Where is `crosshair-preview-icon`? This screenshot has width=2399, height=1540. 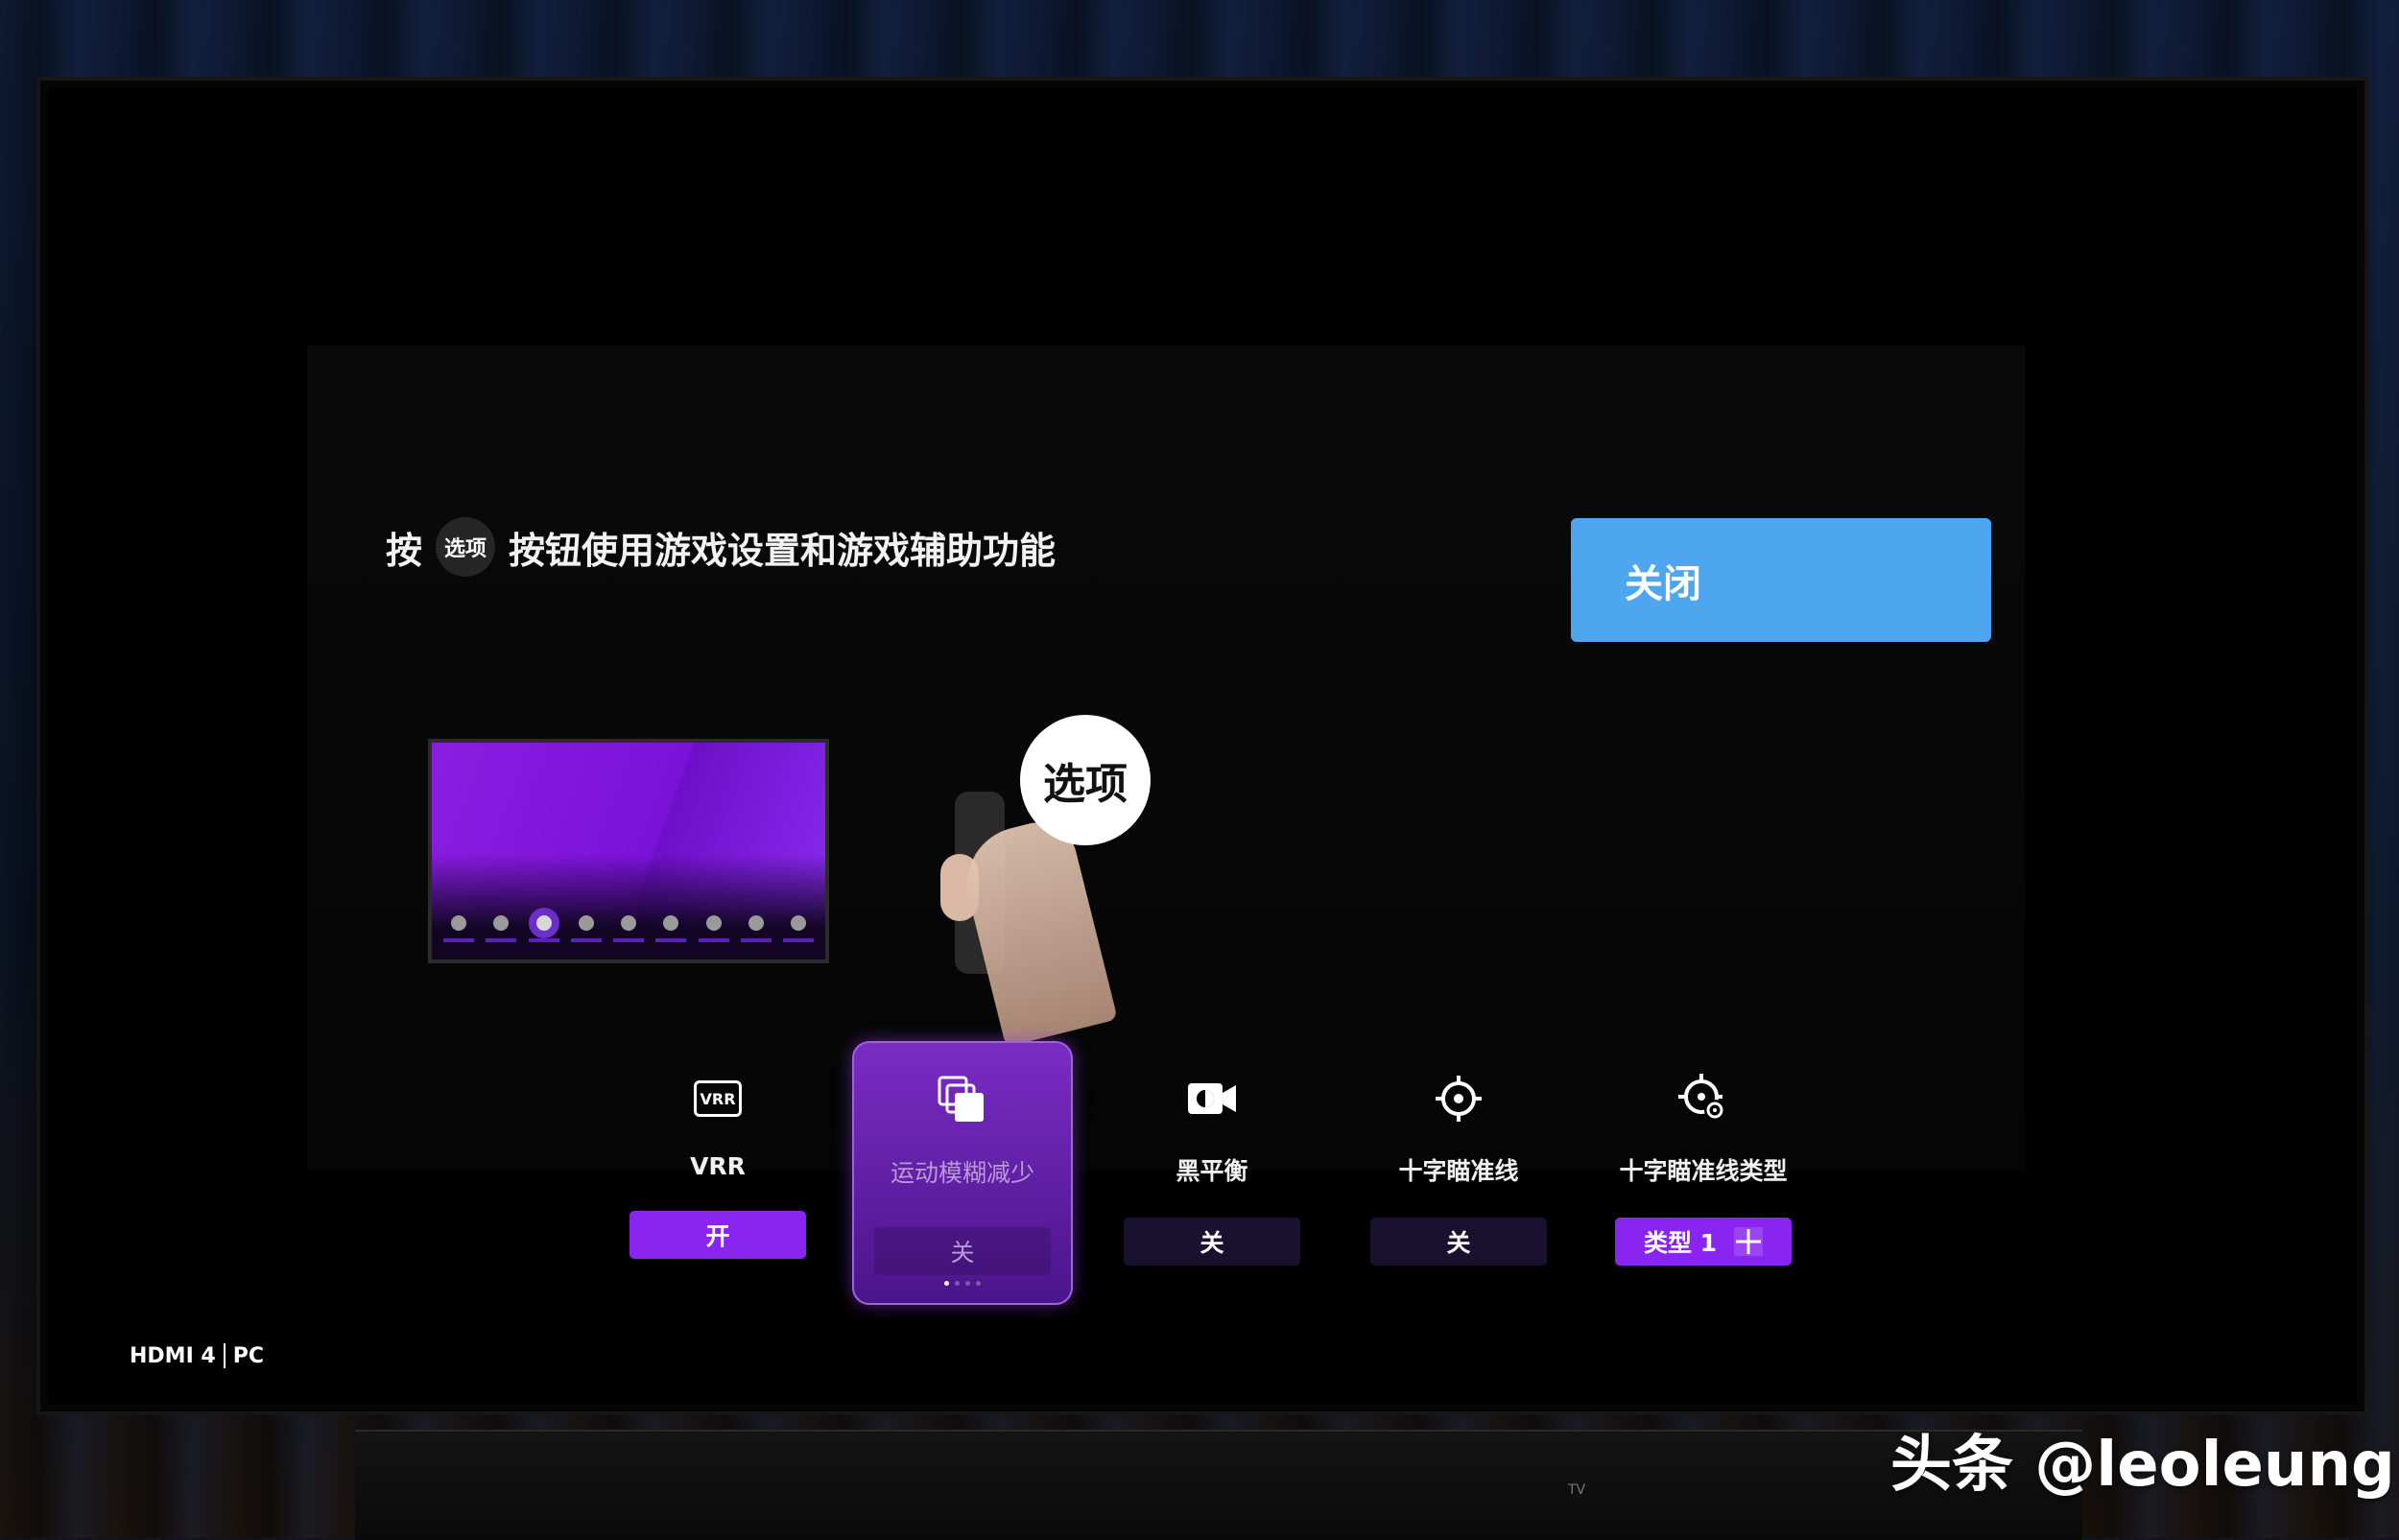 crosshair-preview-icon is located at coordinates (1749, 1241).